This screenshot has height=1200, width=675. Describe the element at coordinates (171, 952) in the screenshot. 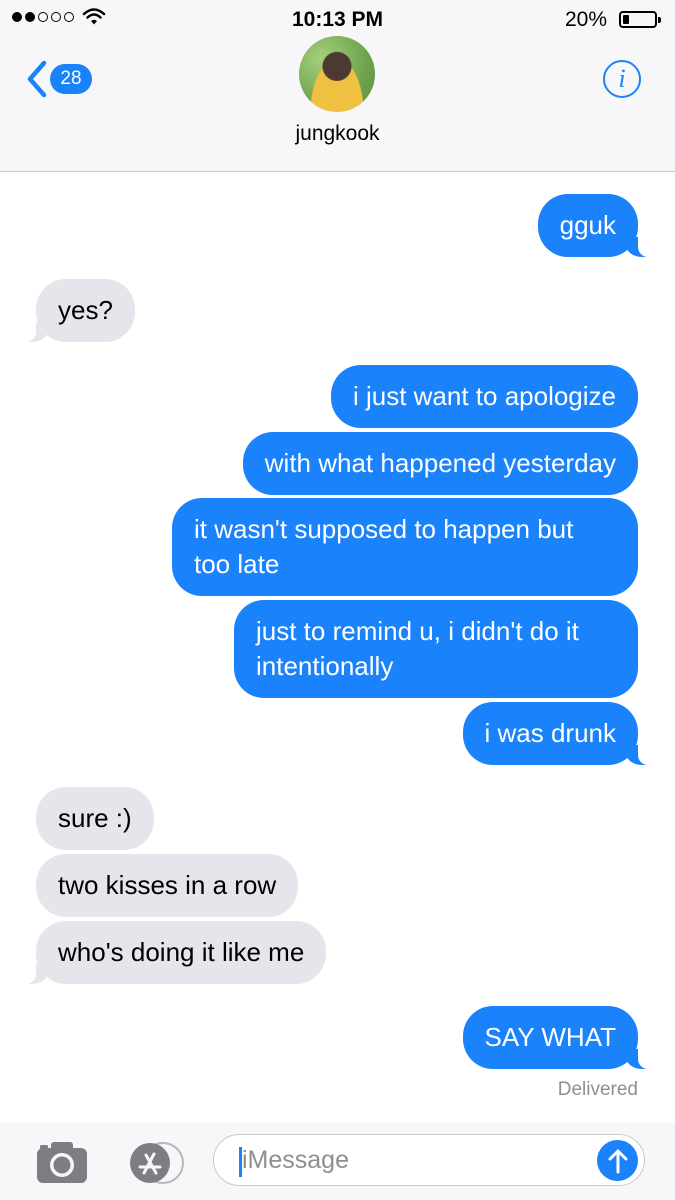

I see `message-bubble-incoming: who's doing it like me` at that location.